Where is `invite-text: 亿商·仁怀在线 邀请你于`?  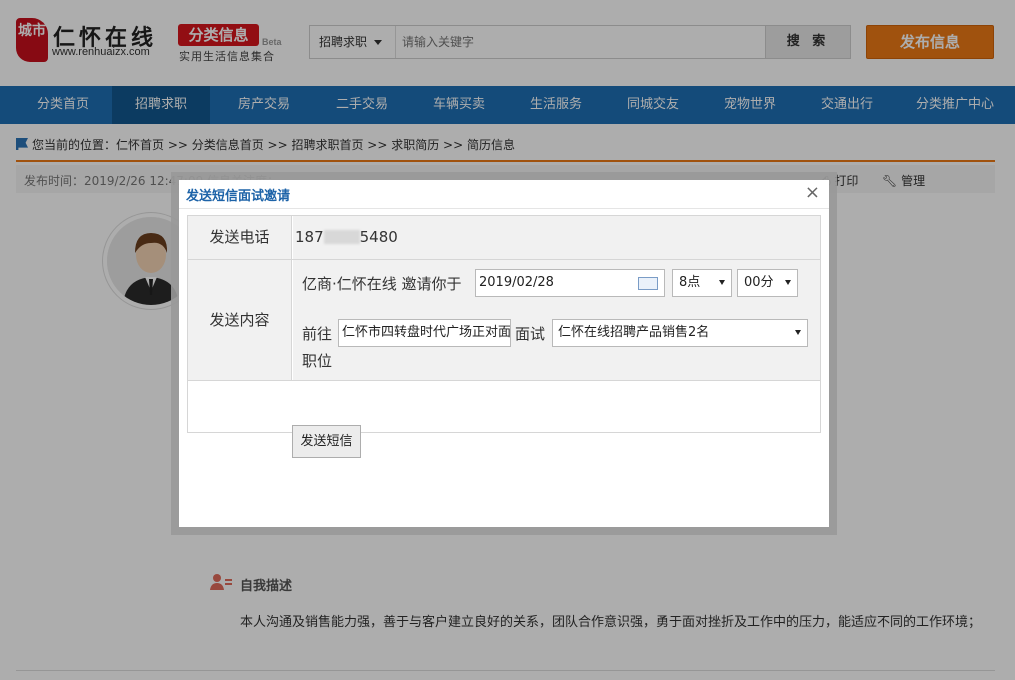 invite-text: 亿商·仁怀在线 邀请你于 is located at coordinates (382, 284).